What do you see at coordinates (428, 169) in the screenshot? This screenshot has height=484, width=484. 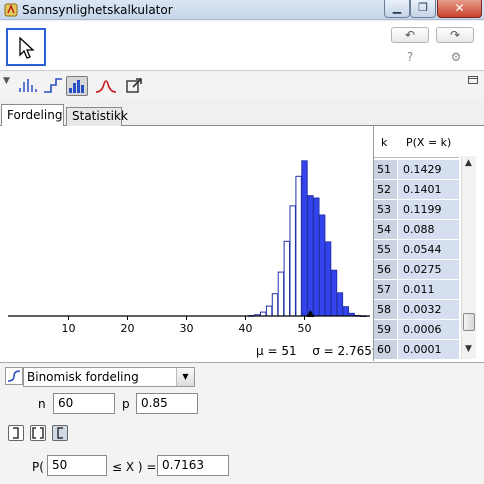 I see `table-cell-probability: 0.1429` at bounding box center [428, 169].